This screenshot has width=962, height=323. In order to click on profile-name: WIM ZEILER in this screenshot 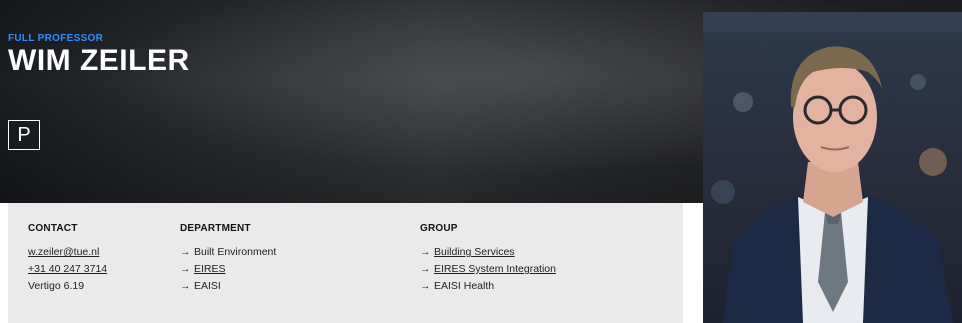, I will do `click(99, 60)`.